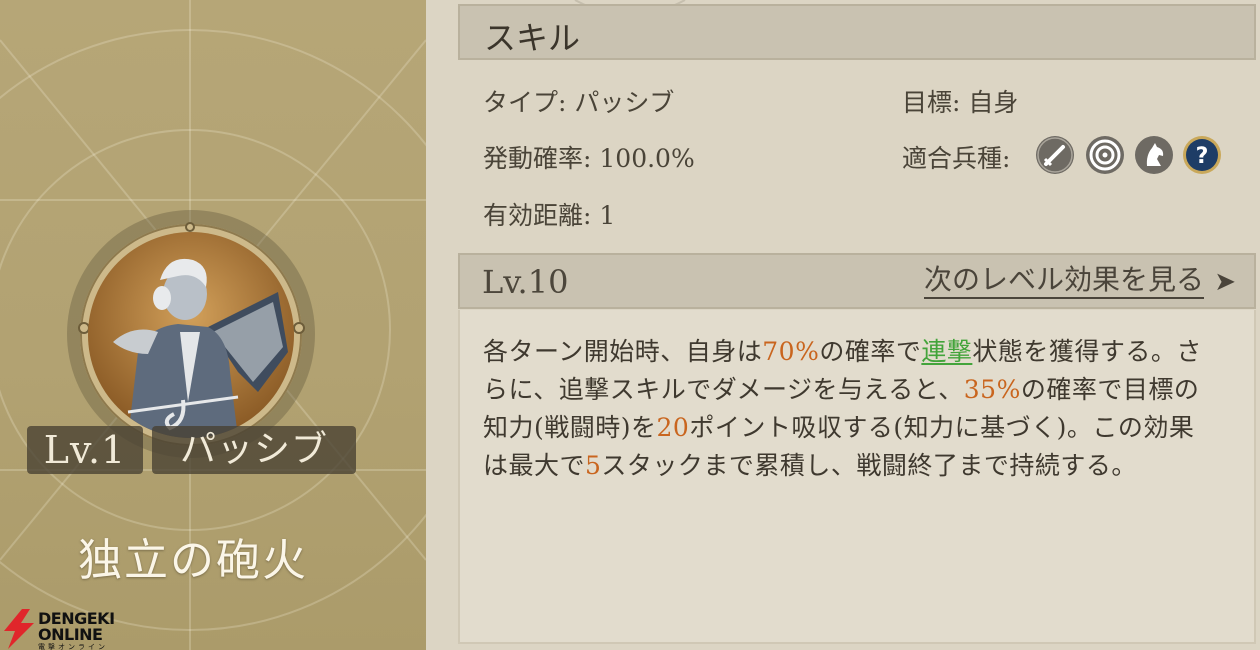 The height and width of the screenshot is (650, 1260). Describe the element at coordinates (19, 629) in the screenshot. I see `lightning-icon` at that location.